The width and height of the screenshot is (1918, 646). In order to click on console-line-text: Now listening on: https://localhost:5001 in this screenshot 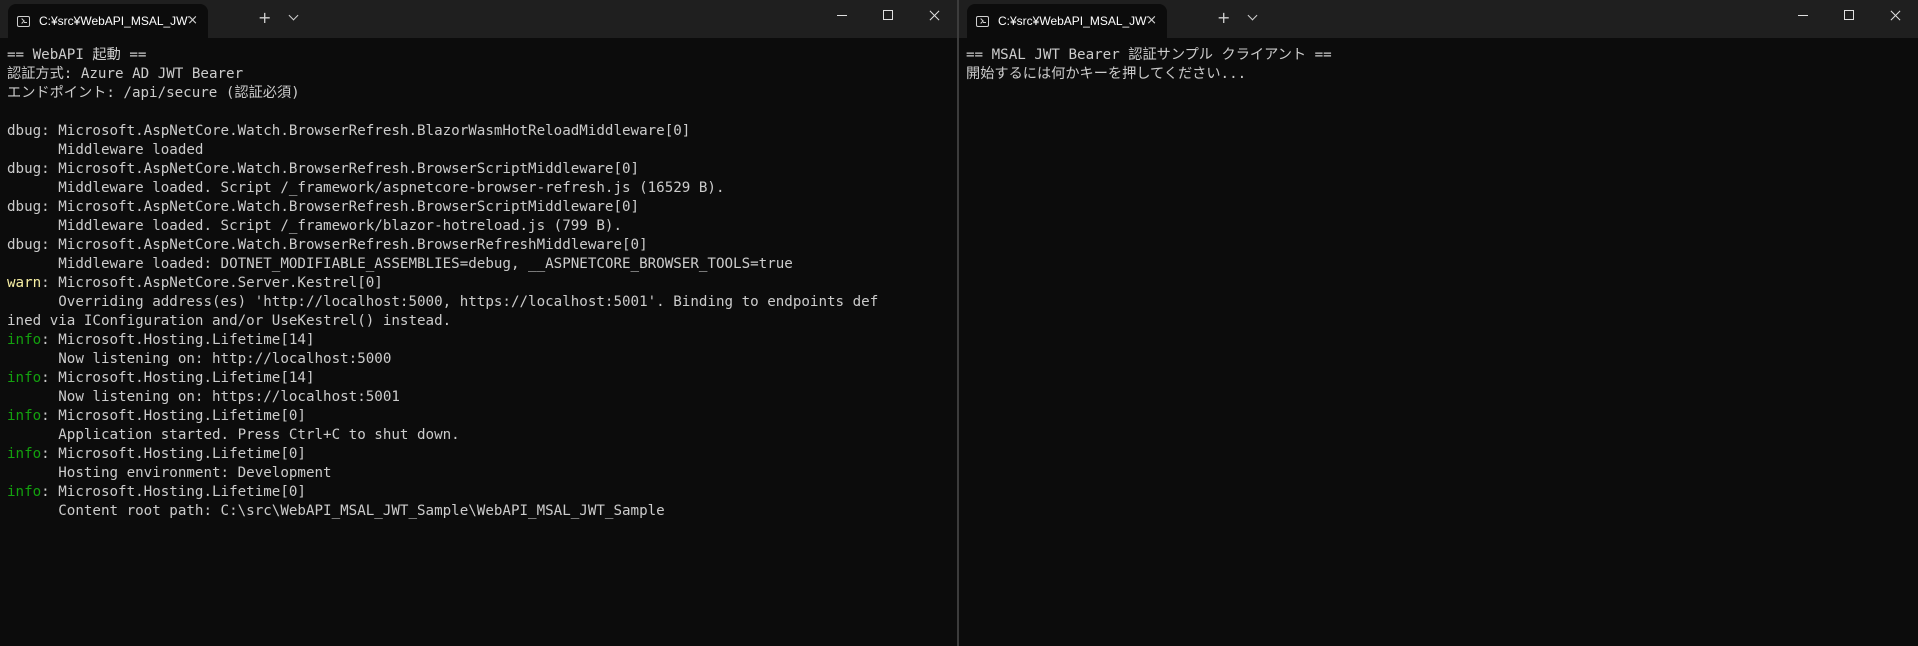, I will do `click(203, 397)`.